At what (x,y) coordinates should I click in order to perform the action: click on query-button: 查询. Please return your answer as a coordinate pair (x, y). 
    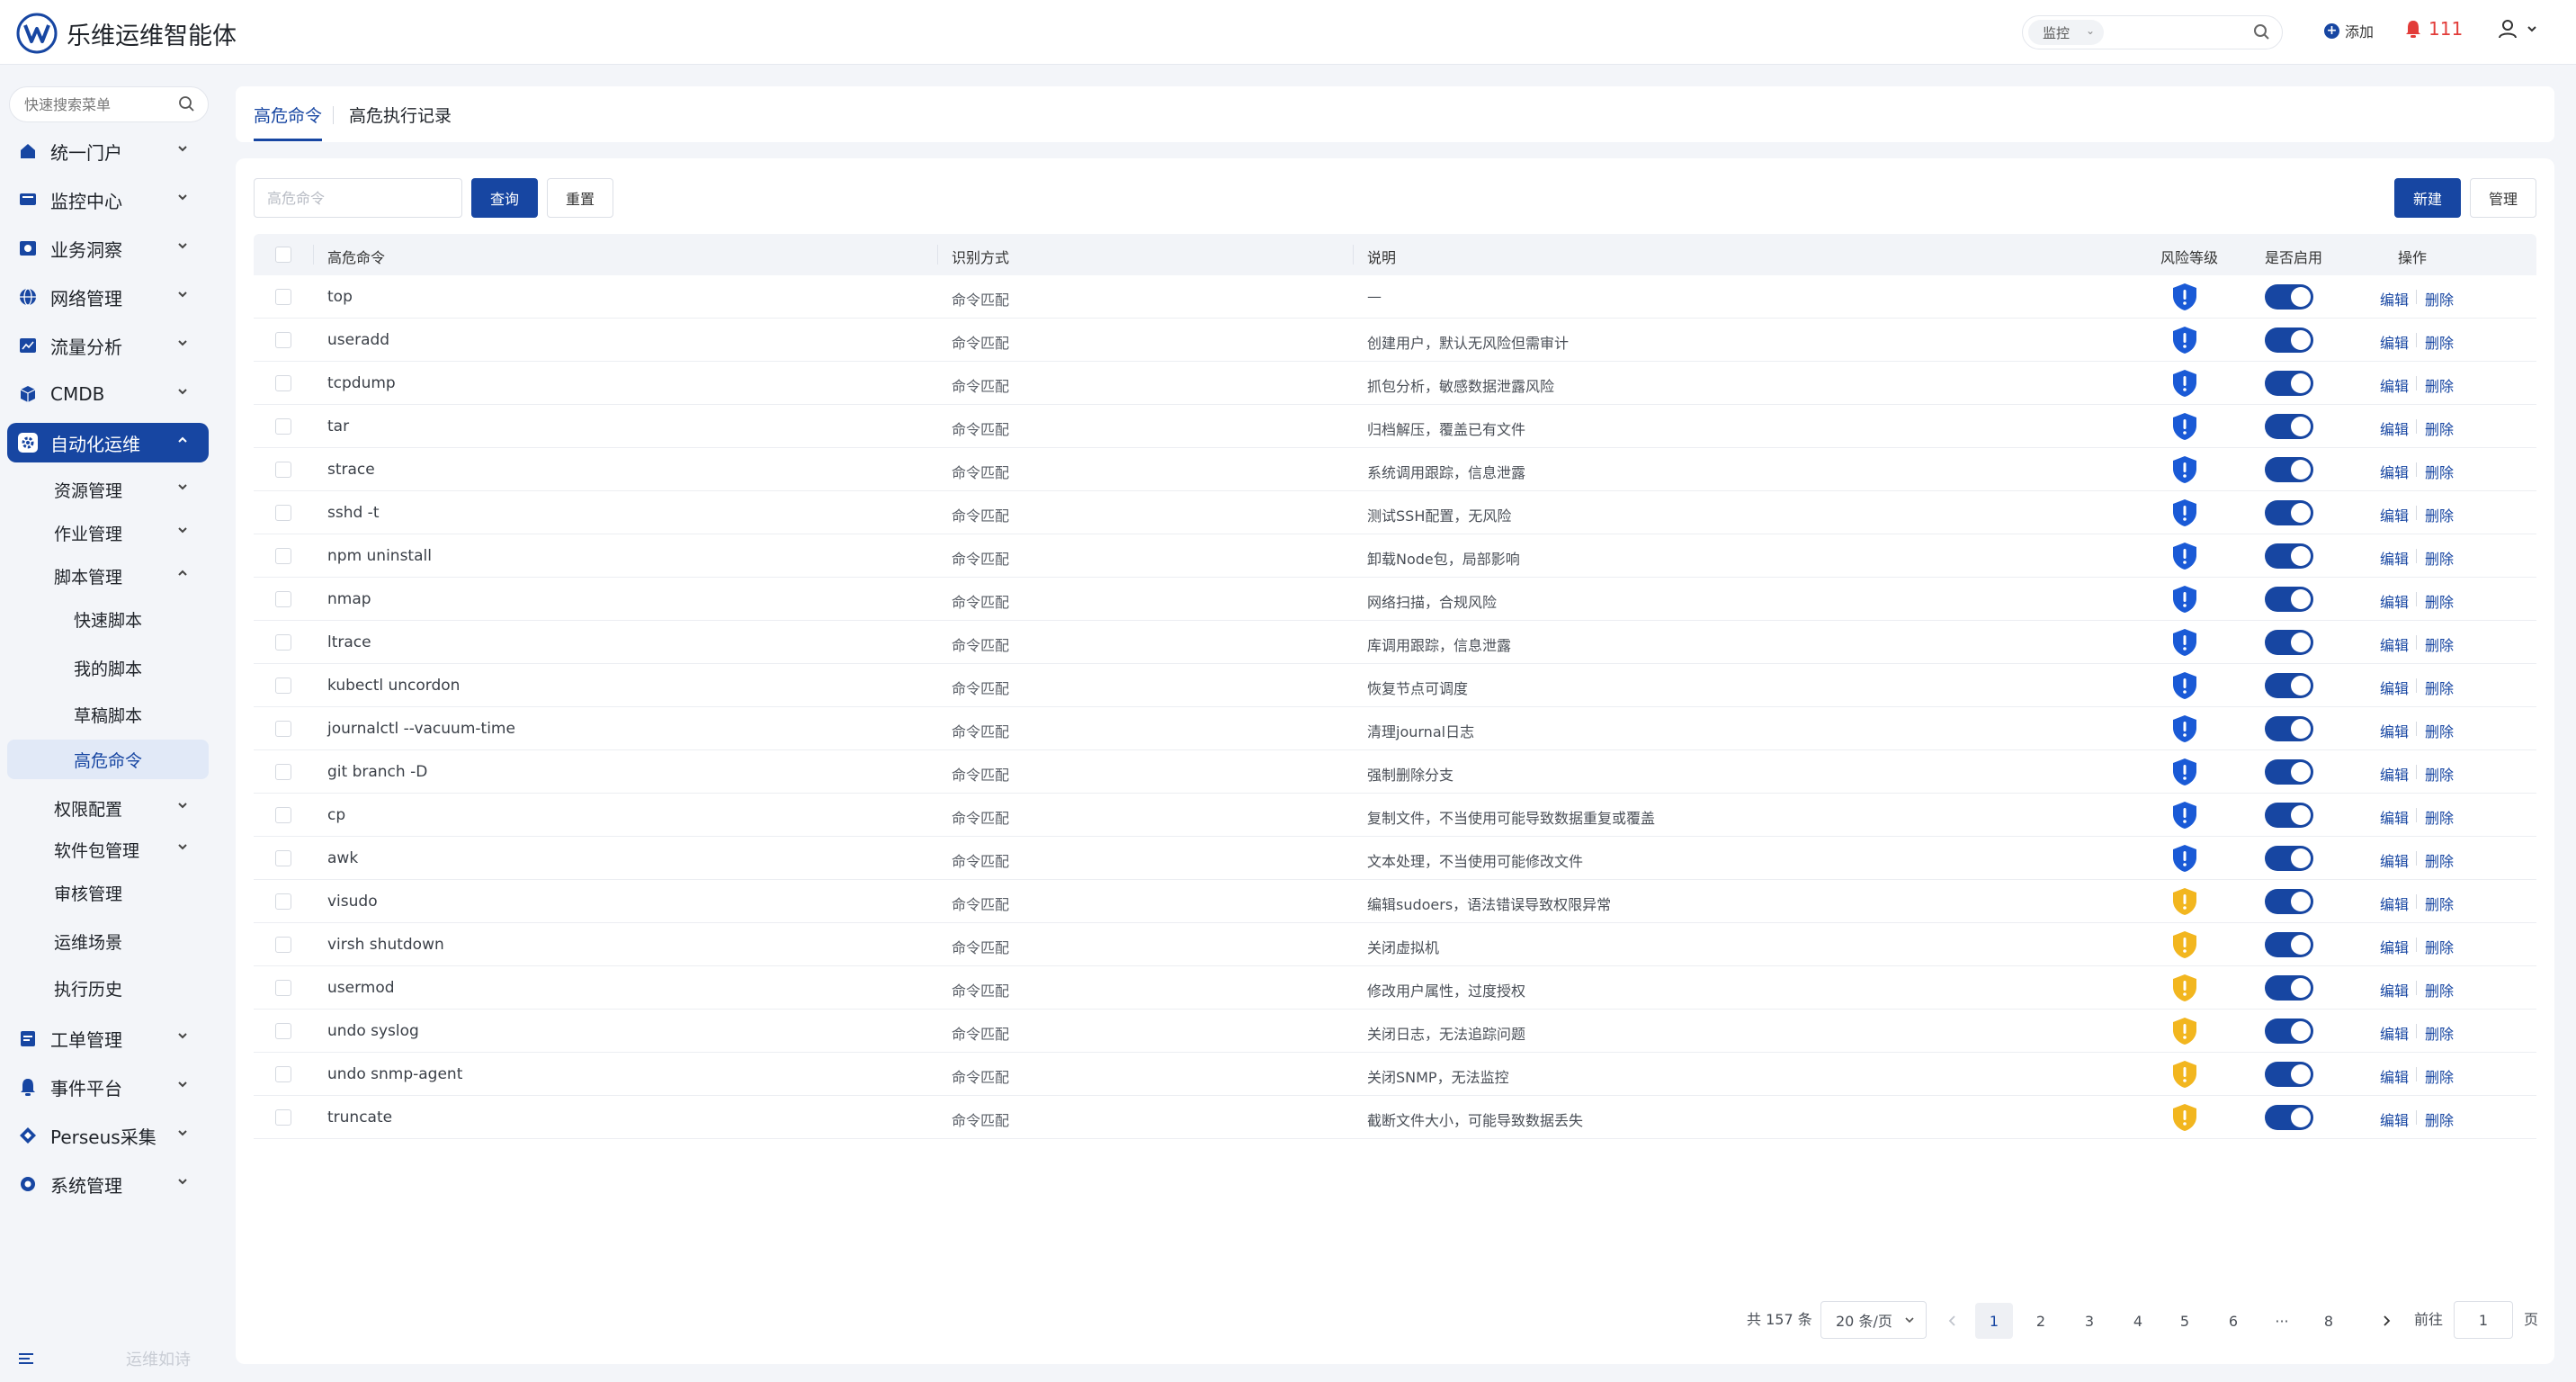
    Looking at the image, I should click on (504, 198).